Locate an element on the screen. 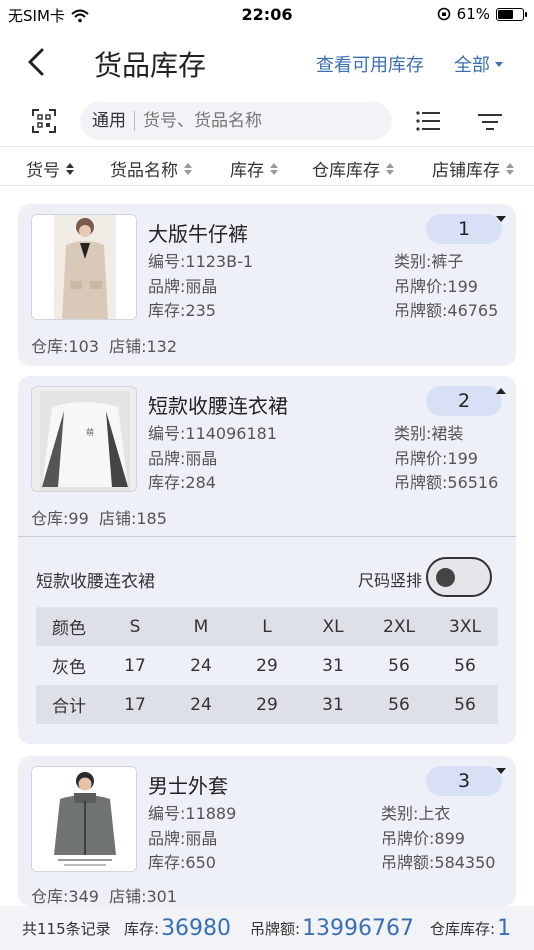 Image resolution: width=534 pixels, height=950 pixels. sort-code-label: 货号 is located at coordinates (43, 171).